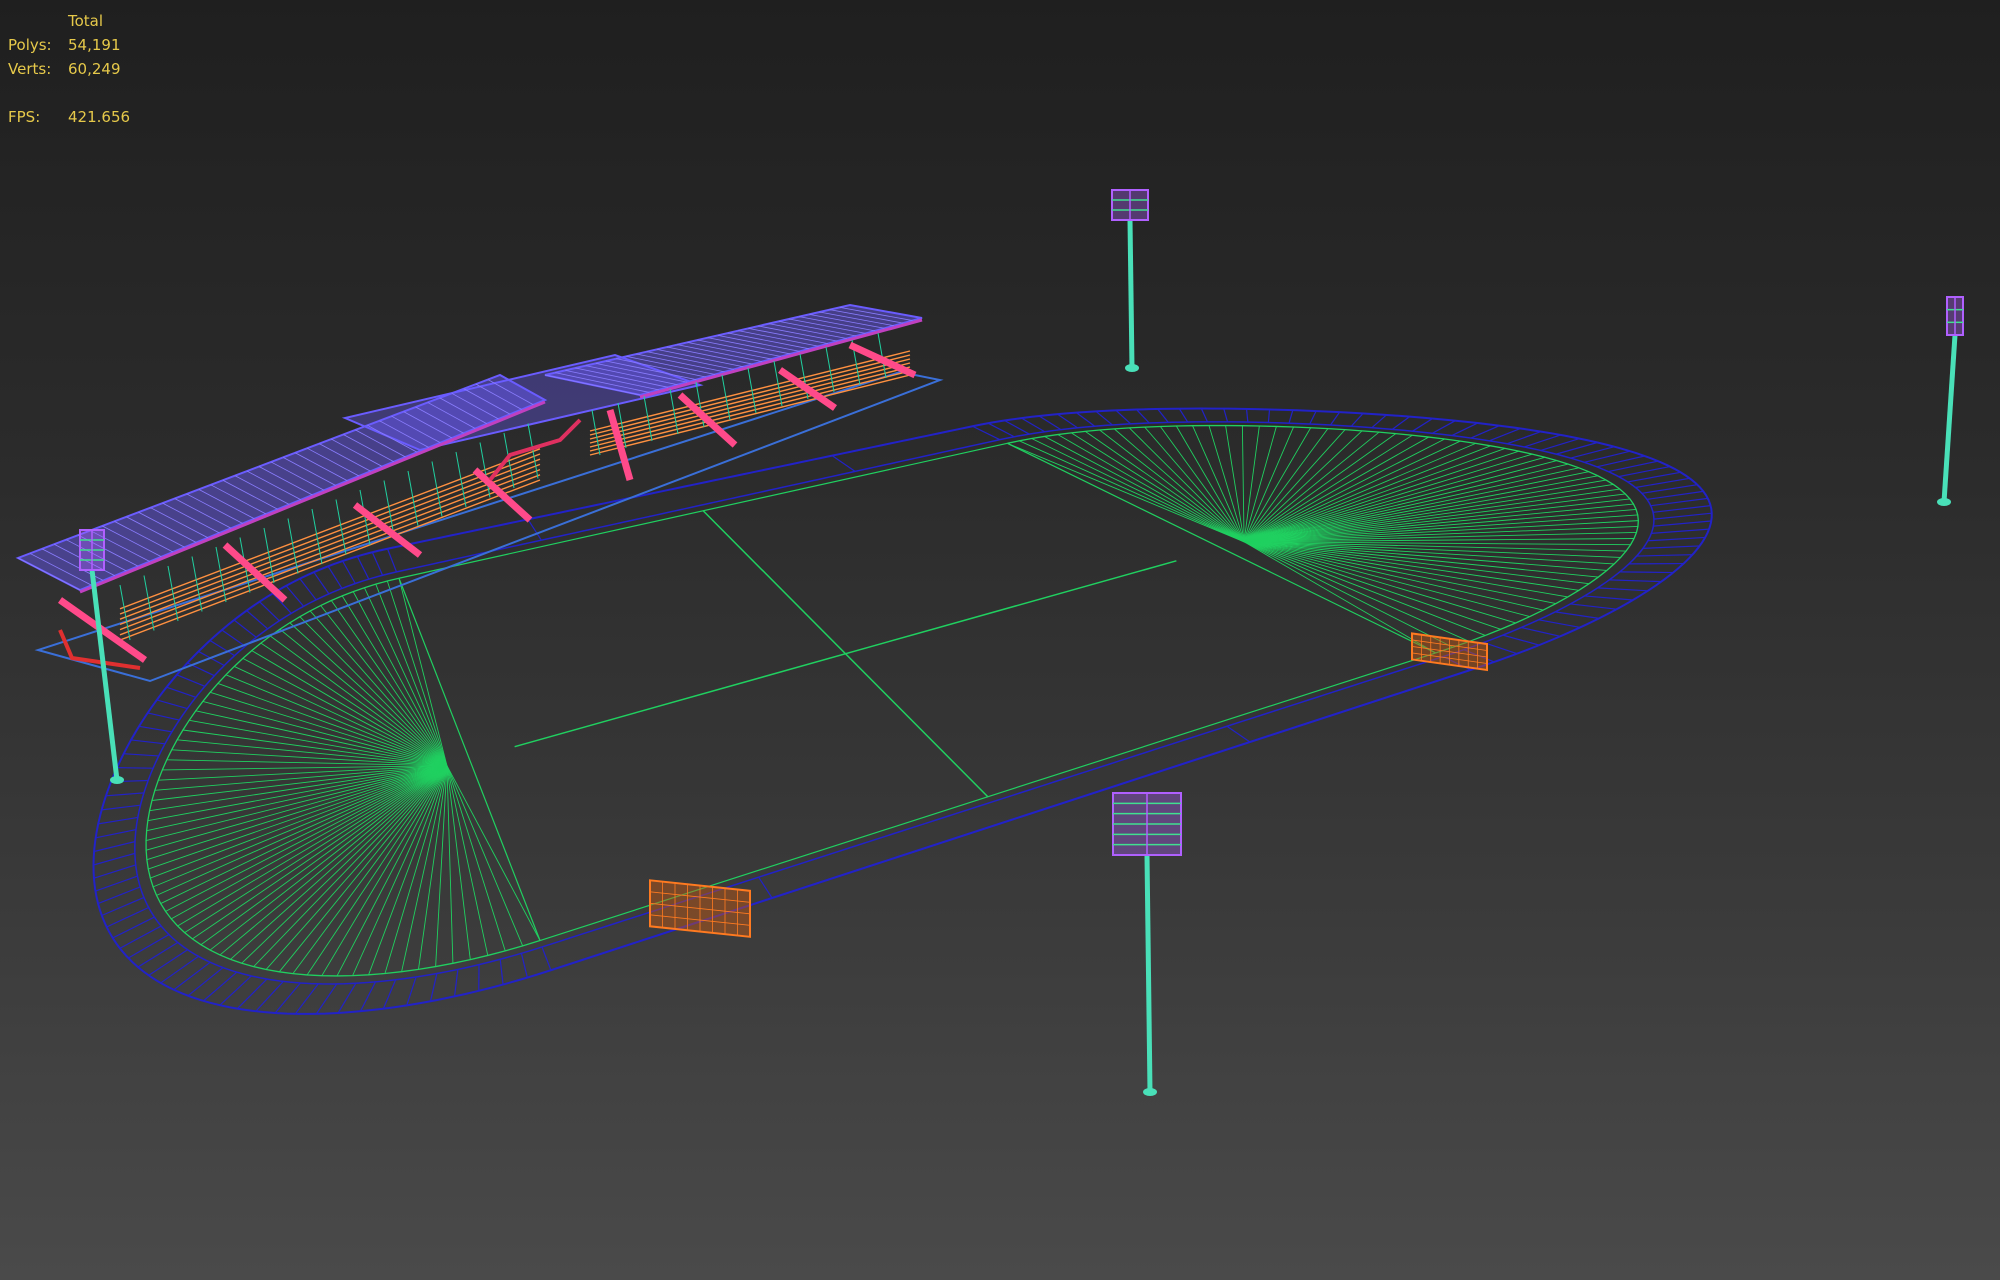 This screenshot has width=2000, height=1280. I want to click on floodlight-south, so click(1147, 944).